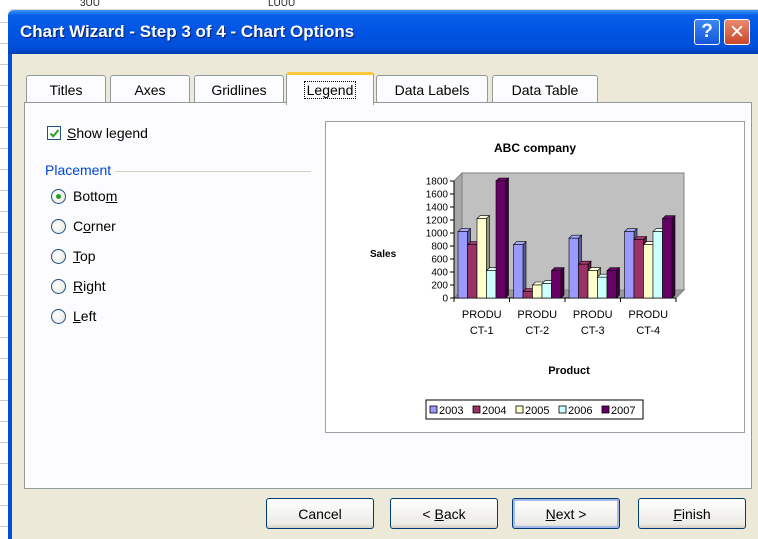  What do you see at coordinates (537, 331) in the screenshot?
I see `x-tick-label: CT-2` at bounding box center [537, 331].